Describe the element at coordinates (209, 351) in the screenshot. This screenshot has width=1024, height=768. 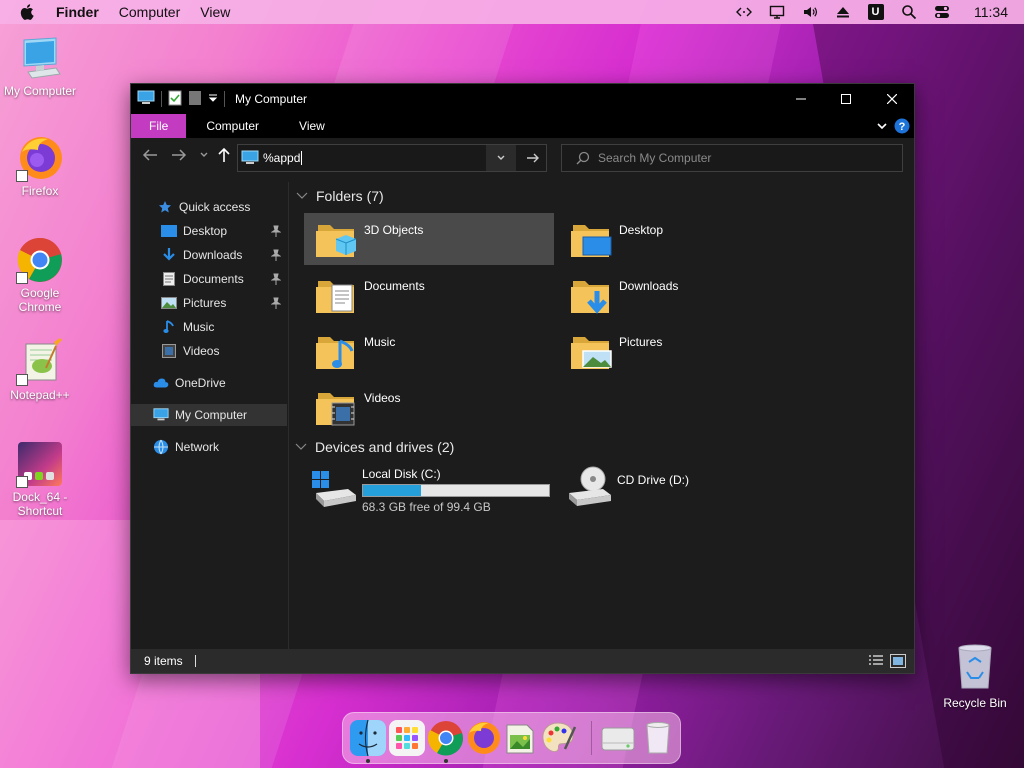
I see `sidebar-item-videos: Videos` at that location.